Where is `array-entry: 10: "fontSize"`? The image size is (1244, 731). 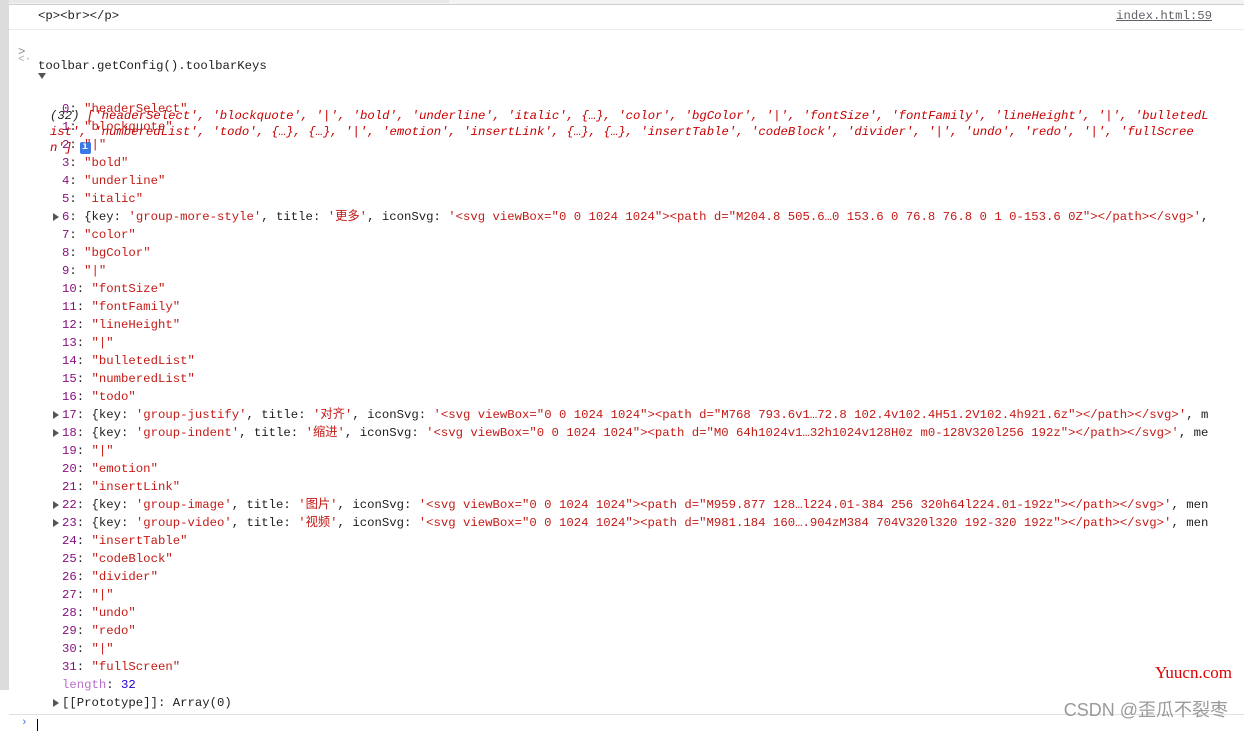 array-entry: 10: "fontSize" is located at coordinates (114, 289).